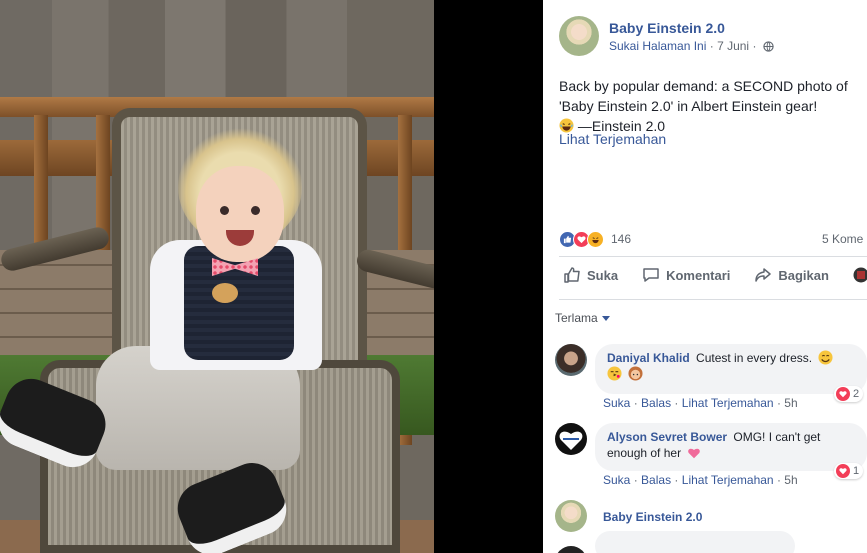 Image resolution: width=867 pixels, height=553 pixels. I want to click on commenter-name: Alyson Sevret Bower, so click(667, 437).